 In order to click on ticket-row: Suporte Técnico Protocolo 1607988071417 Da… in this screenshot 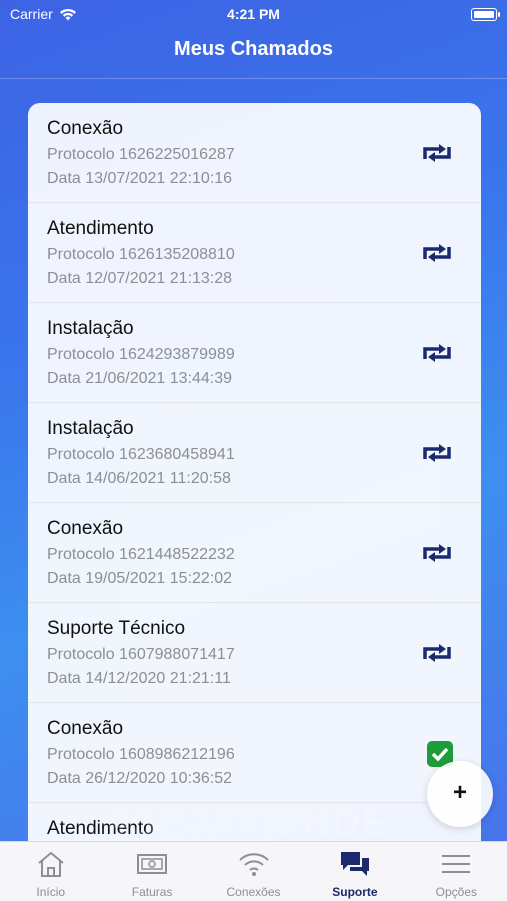, I will do `click(254, 653)`.